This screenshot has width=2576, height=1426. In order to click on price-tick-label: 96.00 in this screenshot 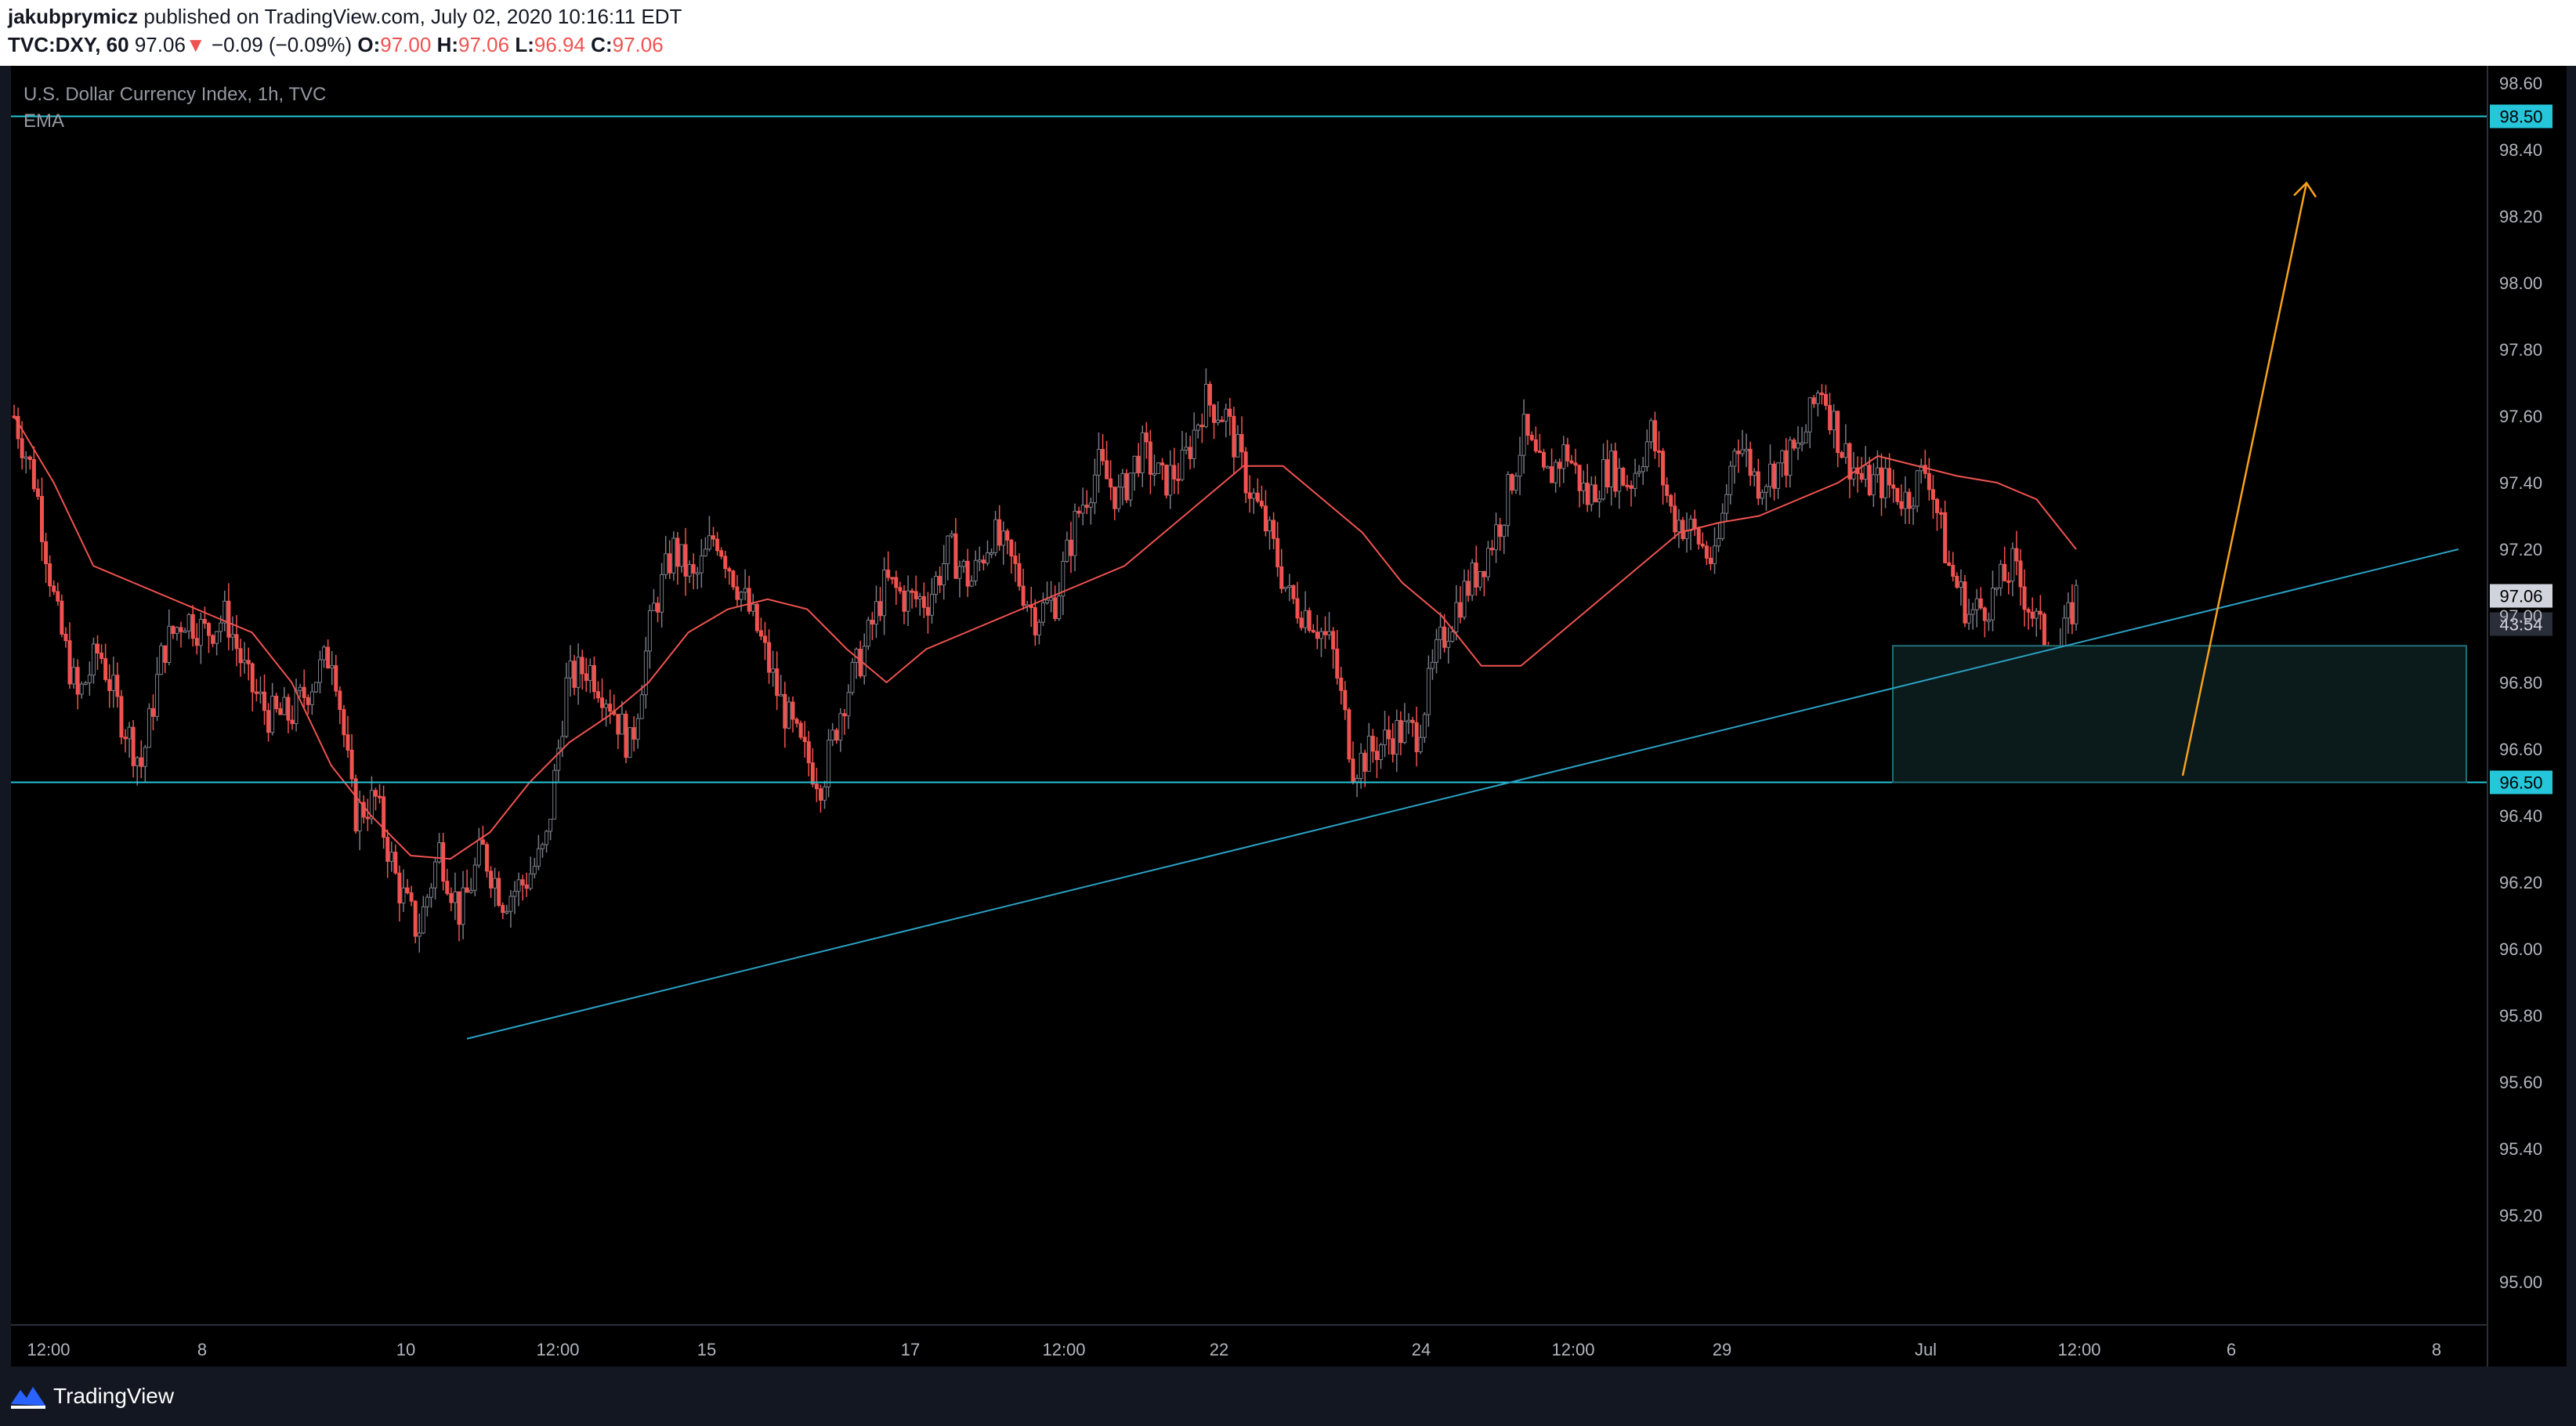, I will do `click(2520, 949)`.